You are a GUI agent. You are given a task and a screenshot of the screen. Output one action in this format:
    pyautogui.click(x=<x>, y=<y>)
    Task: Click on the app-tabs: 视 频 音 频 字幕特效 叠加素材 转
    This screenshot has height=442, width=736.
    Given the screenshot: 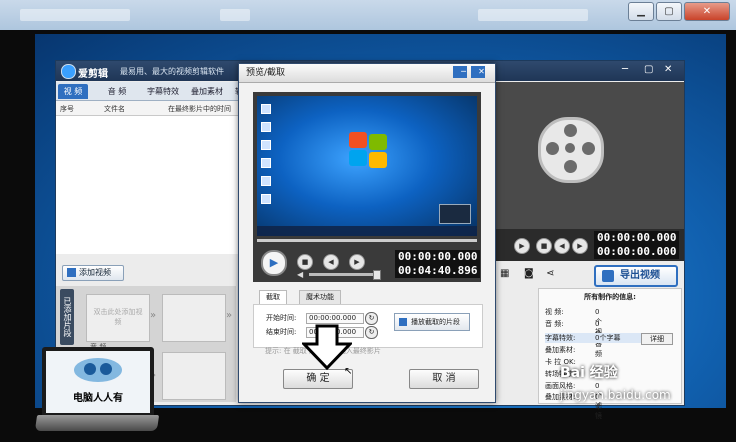 What is the action you would take?
    pyautogui.click(x=156, y=91)
    